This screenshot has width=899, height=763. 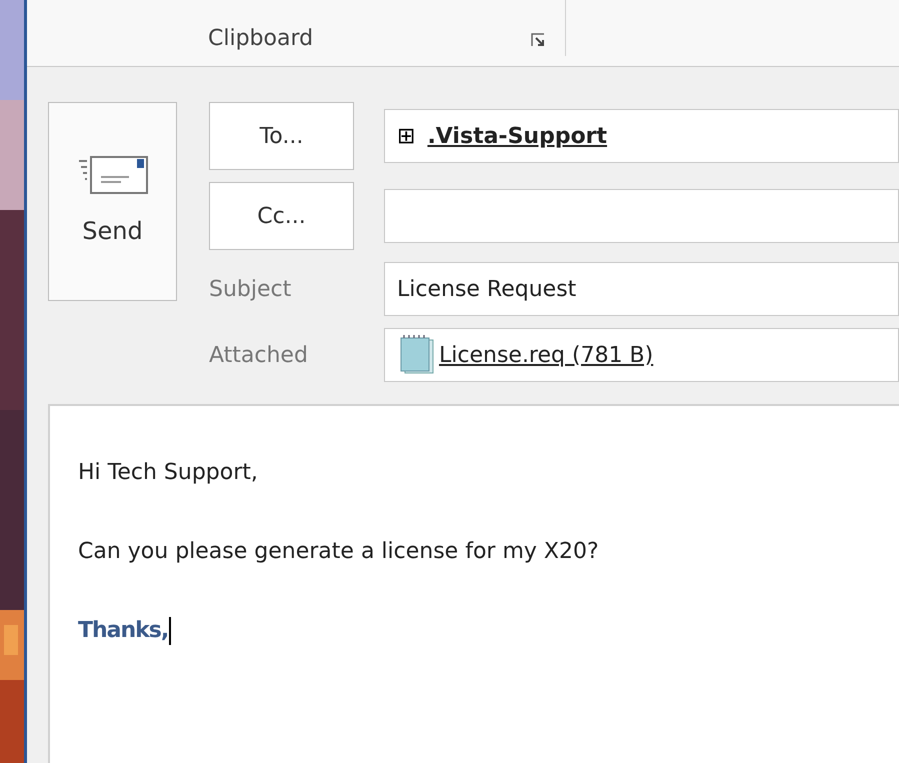 What do you see at coordinates (261, 38) in the screenshot?
I see `ribbon-group-label: Clipboard` at bounding box center [261, 38].